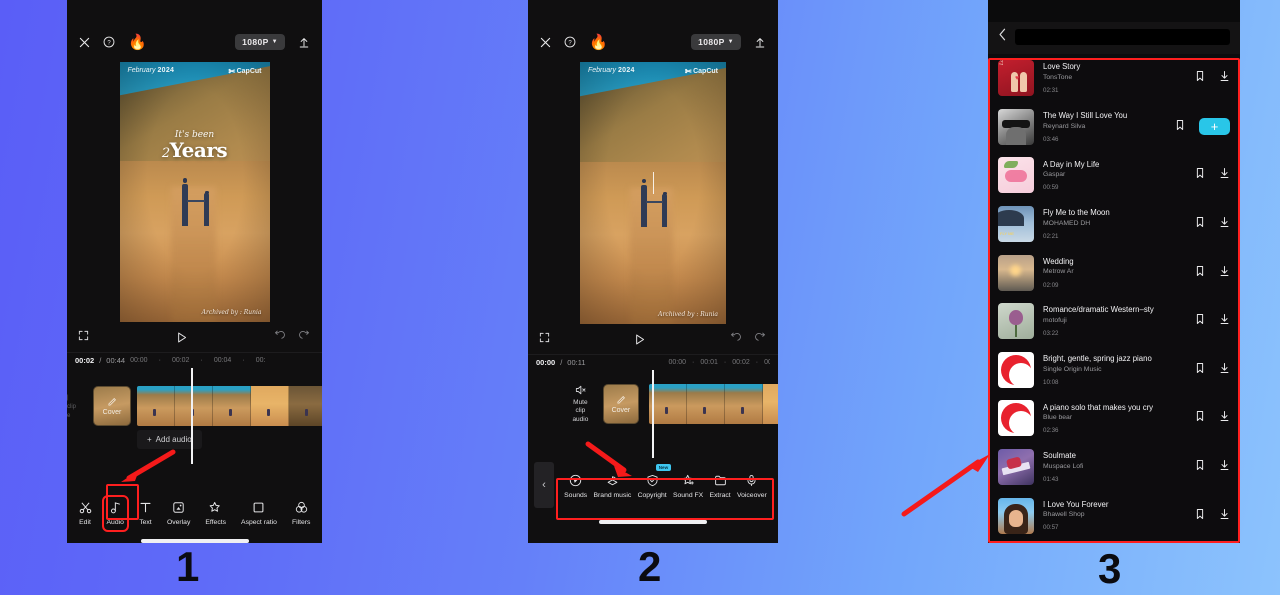 The height and width of the screenshot is (595, 1280). I want to click on timeline-left-hint-1: | clip e, so click(72, 407).